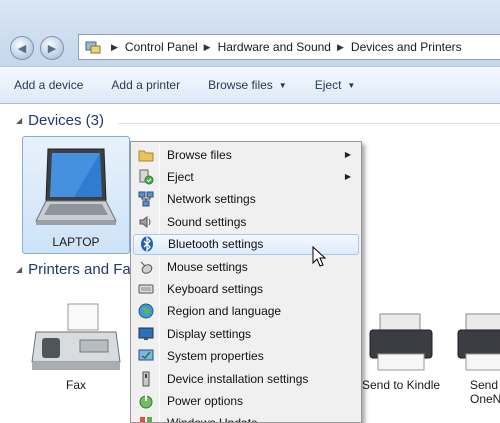 This screenshot has width=500, height=423. I want to click on power-icon, so click(146, 401).